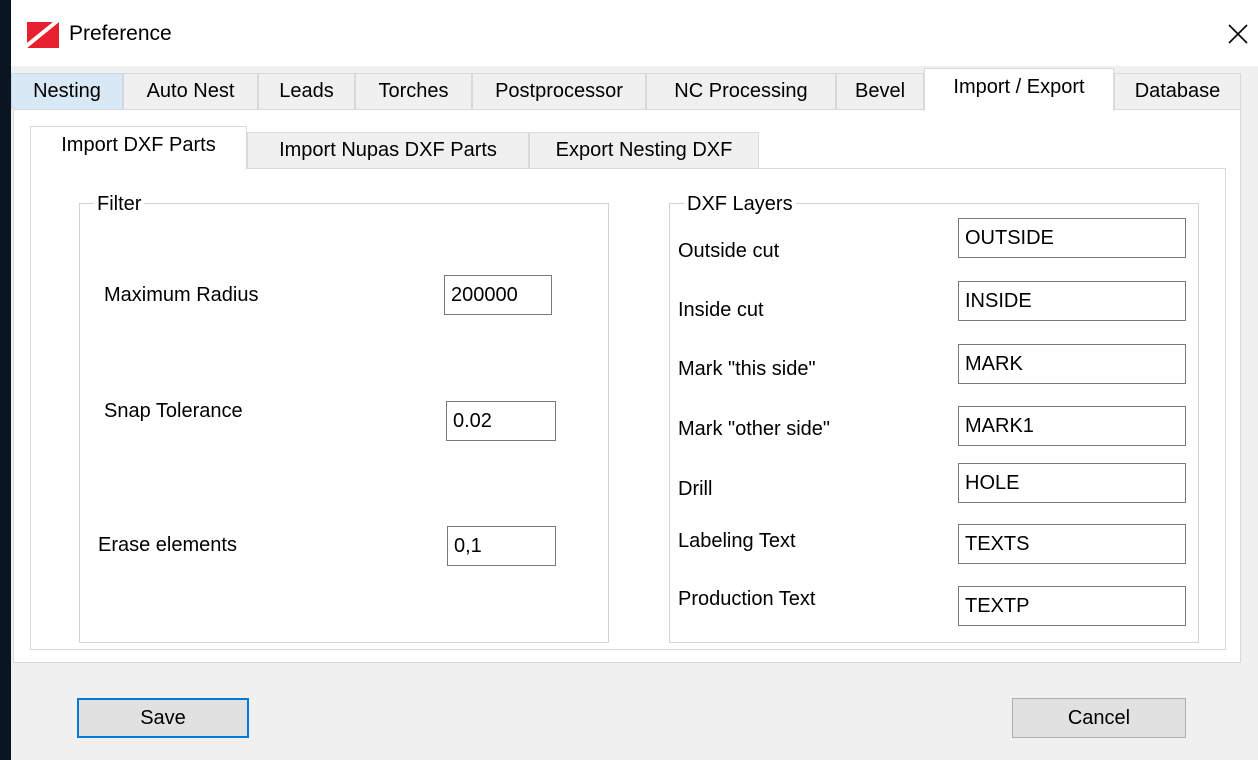 The image size is (1258, 760). Describe the element at coordinates (306, 91) in the screenshot. I see `tab-leads: Leads` at that location.